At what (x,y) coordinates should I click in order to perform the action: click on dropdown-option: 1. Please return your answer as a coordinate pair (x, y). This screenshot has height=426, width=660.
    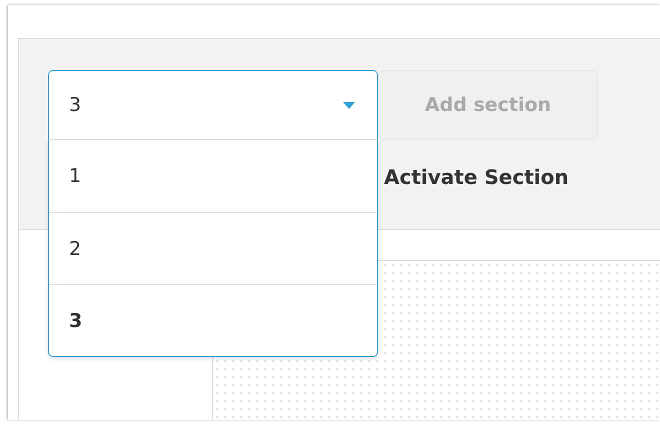
    Looking at the image, I should click on (213, 176).